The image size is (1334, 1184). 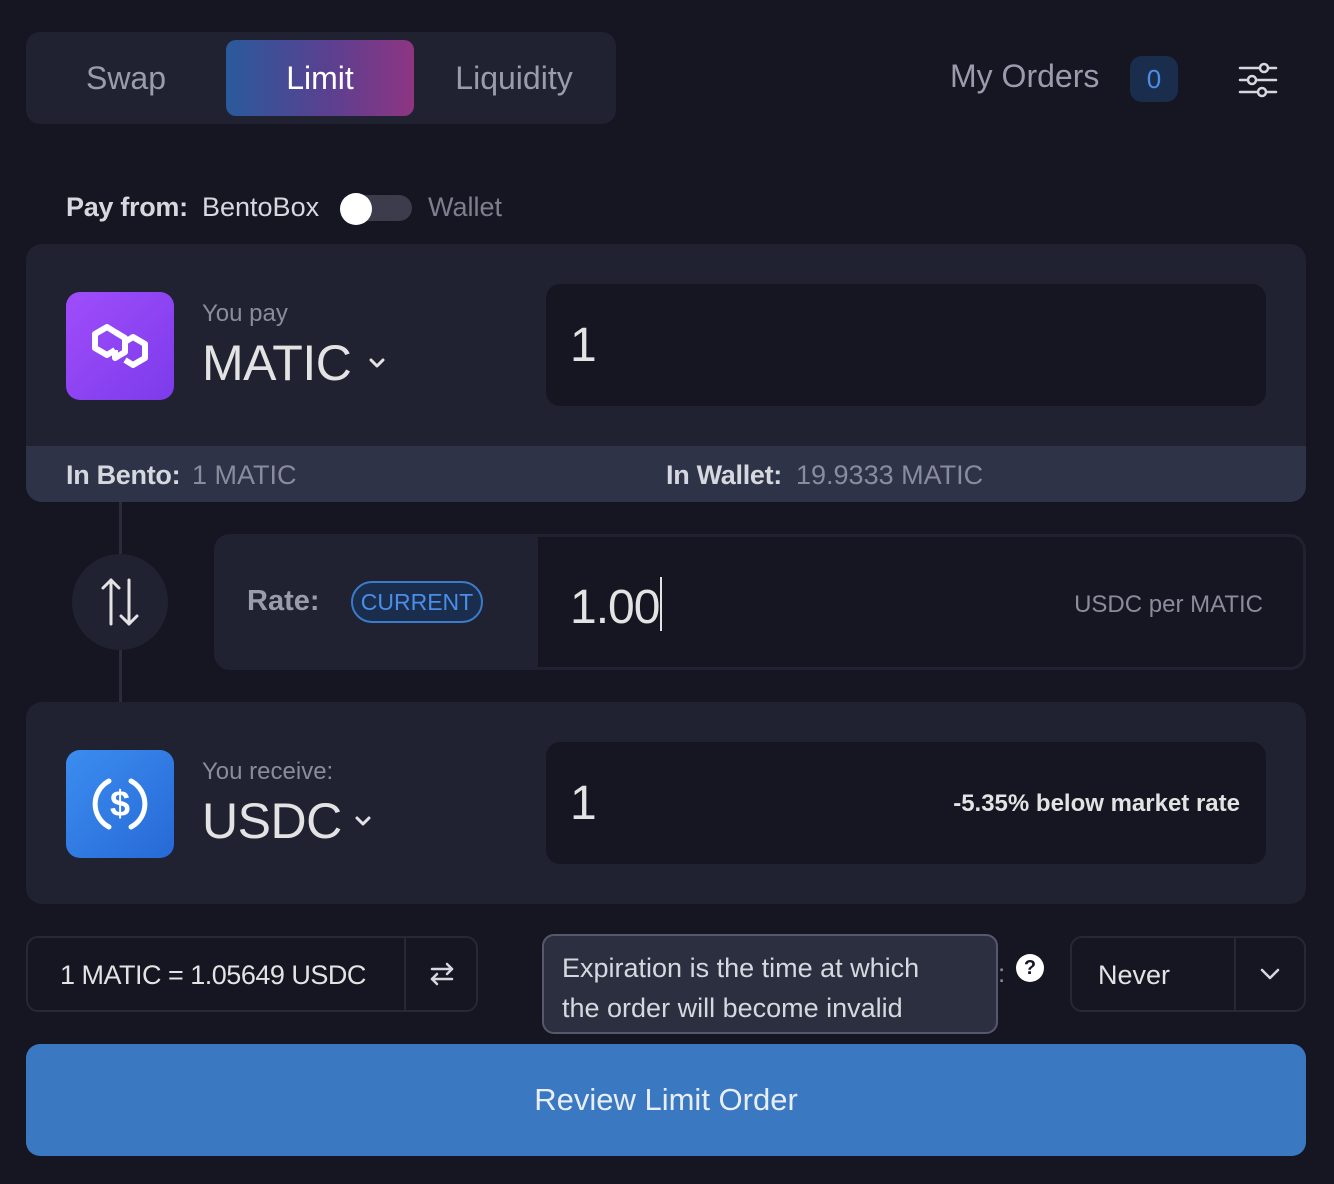 What do you see at coordinates (376, 209) in the screenshot?
I see `pay-from-toggle` at bounding box center [376, 209].